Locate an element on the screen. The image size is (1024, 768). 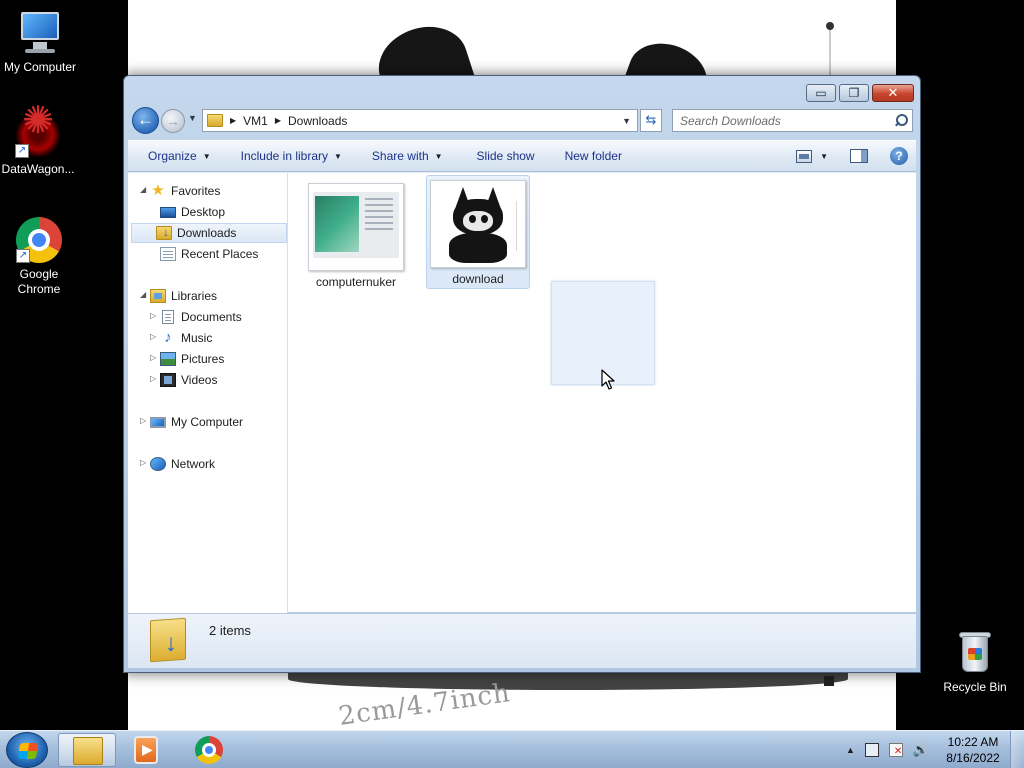
nav-downloads-label: Downloads is located at coordinates (207, 233).